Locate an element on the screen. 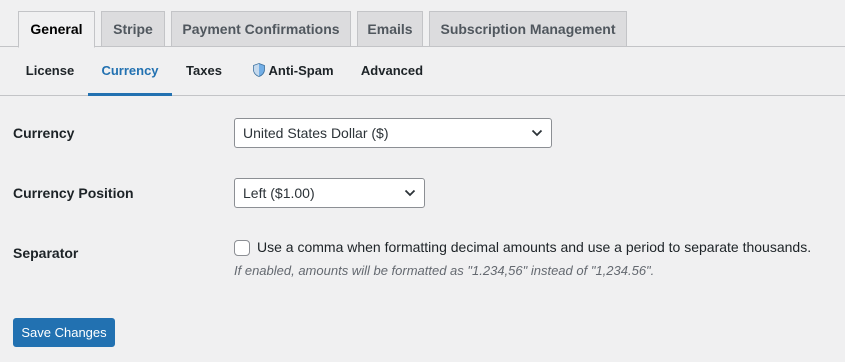  currency-label: Currency is located at coordinates (44, 133).